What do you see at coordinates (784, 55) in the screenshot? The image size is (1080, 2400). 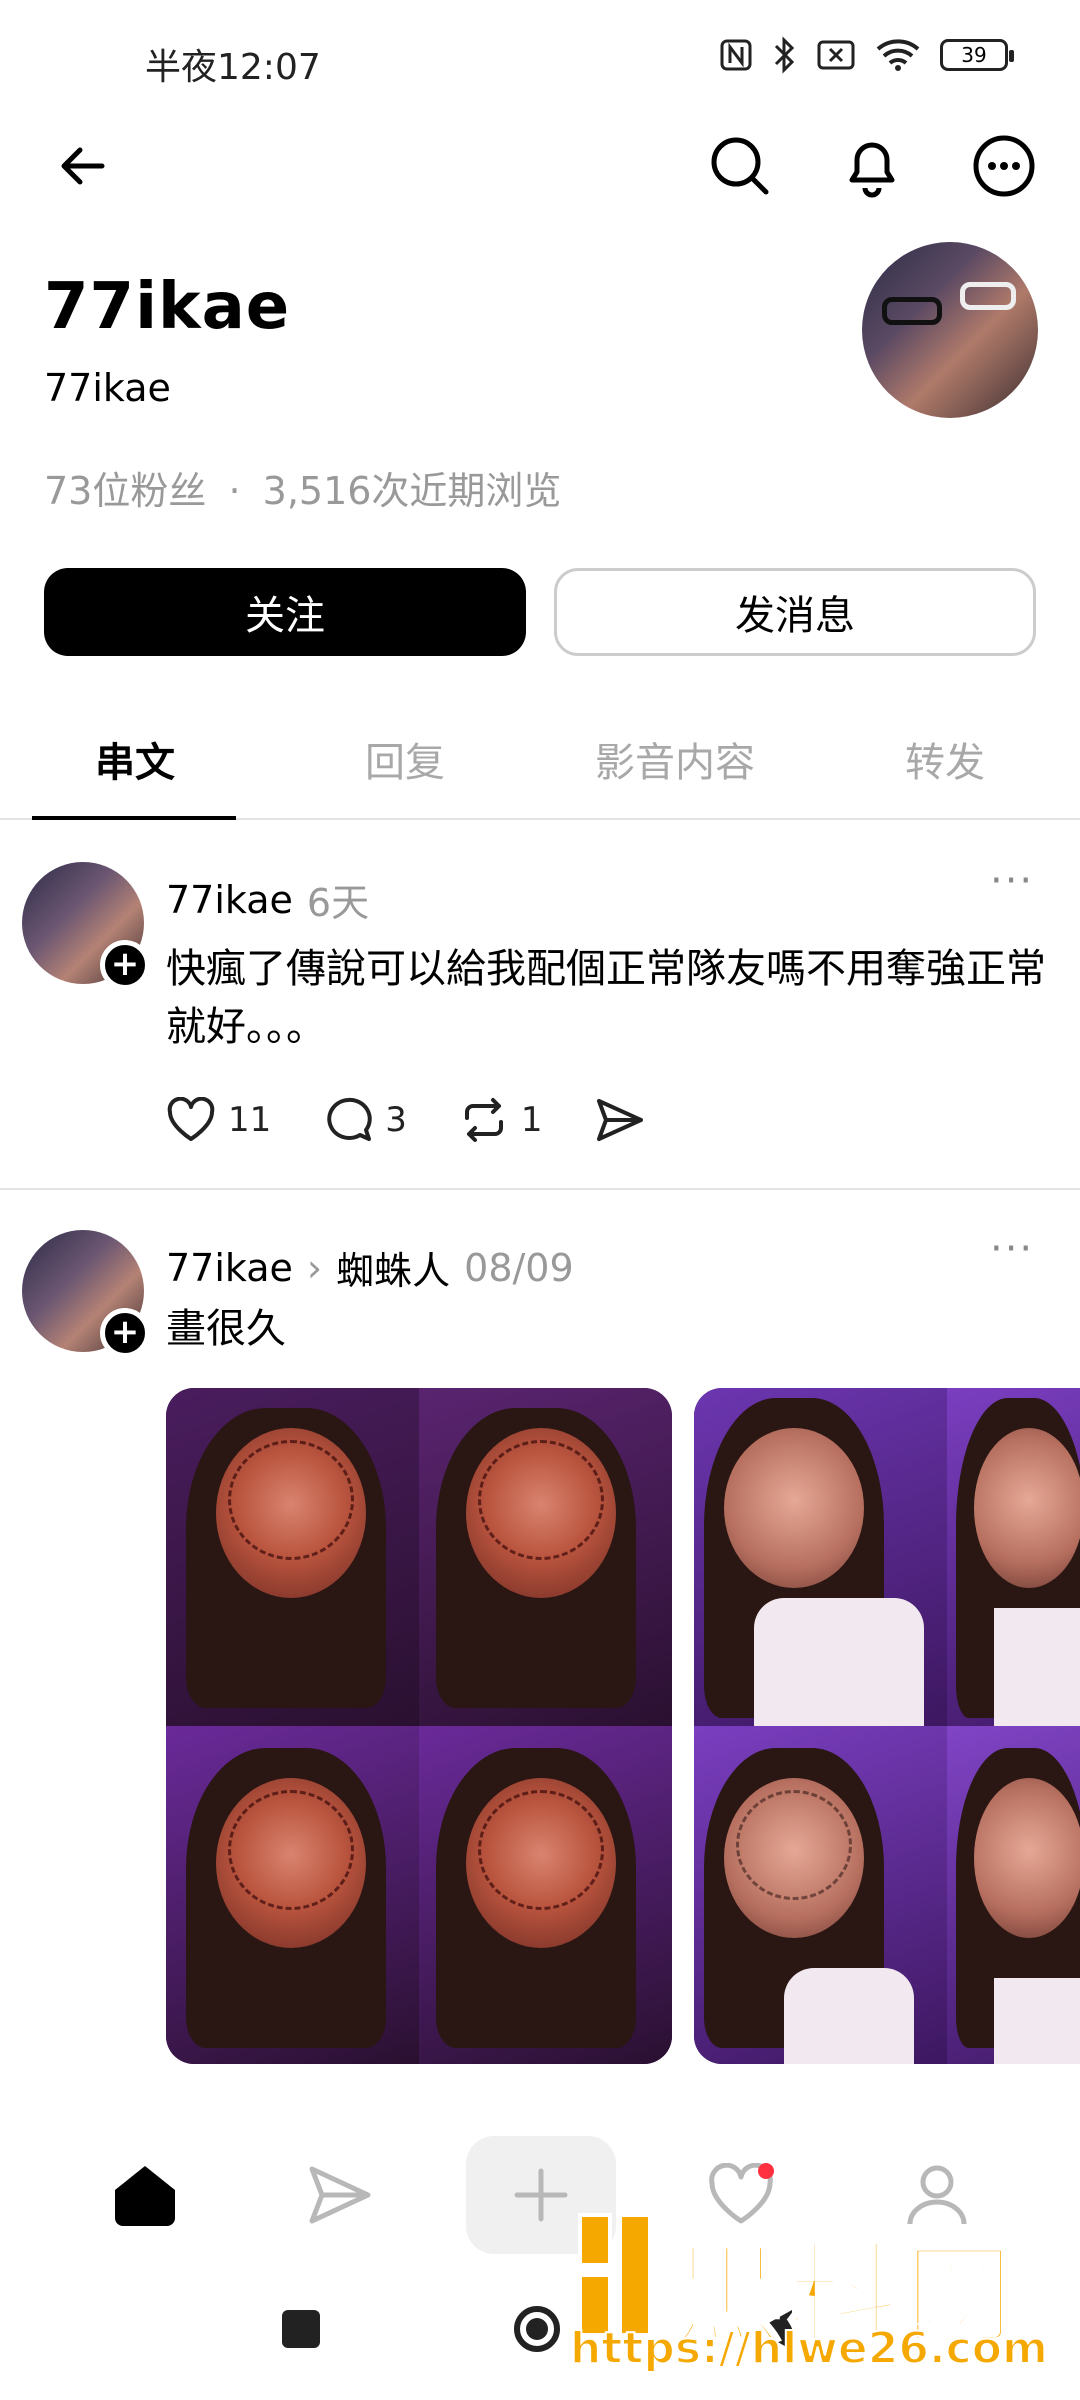 I see `bluetooth-icon` at bounding box center [784, 55].